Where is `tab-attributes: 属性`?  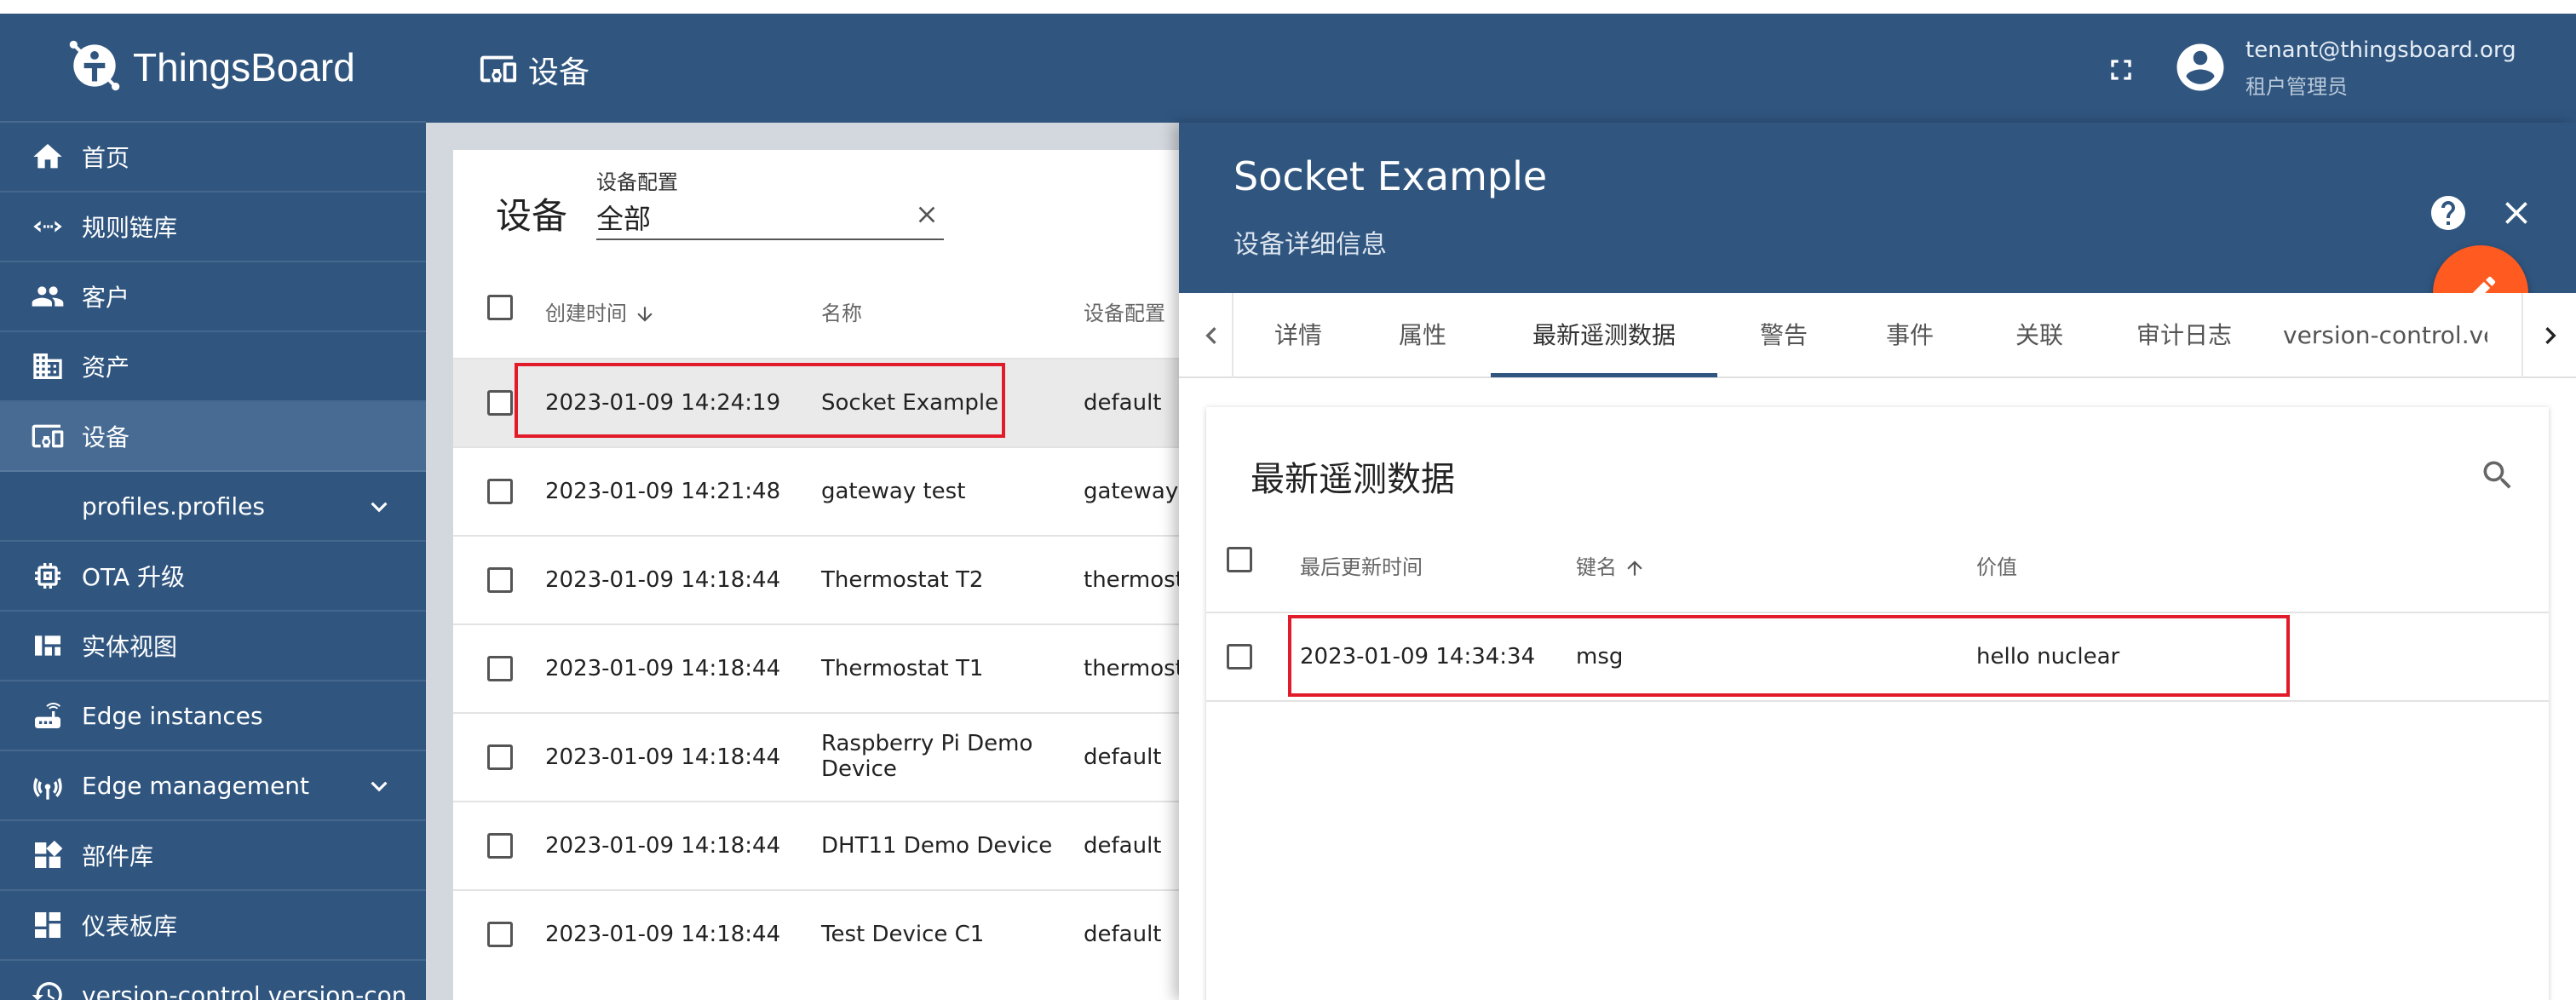 tab-attributes: 属性 is located at coordinates (1423, 335).